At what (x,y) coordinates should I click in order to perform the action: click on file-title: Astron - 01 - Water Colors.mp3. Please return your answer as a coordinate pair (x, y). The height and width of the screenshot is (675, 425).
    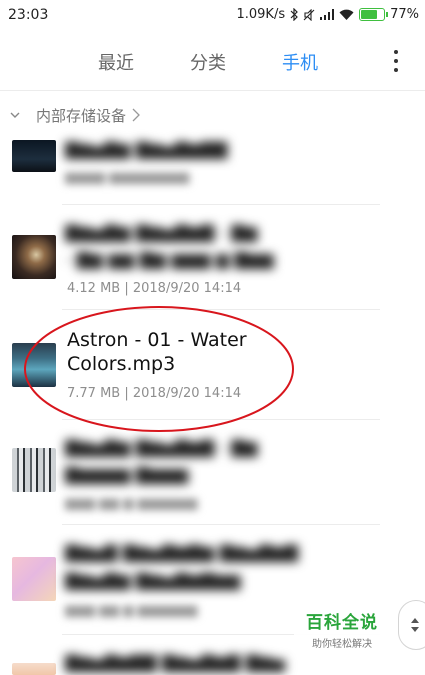
    Looking at the image, I should click on (157, 352).